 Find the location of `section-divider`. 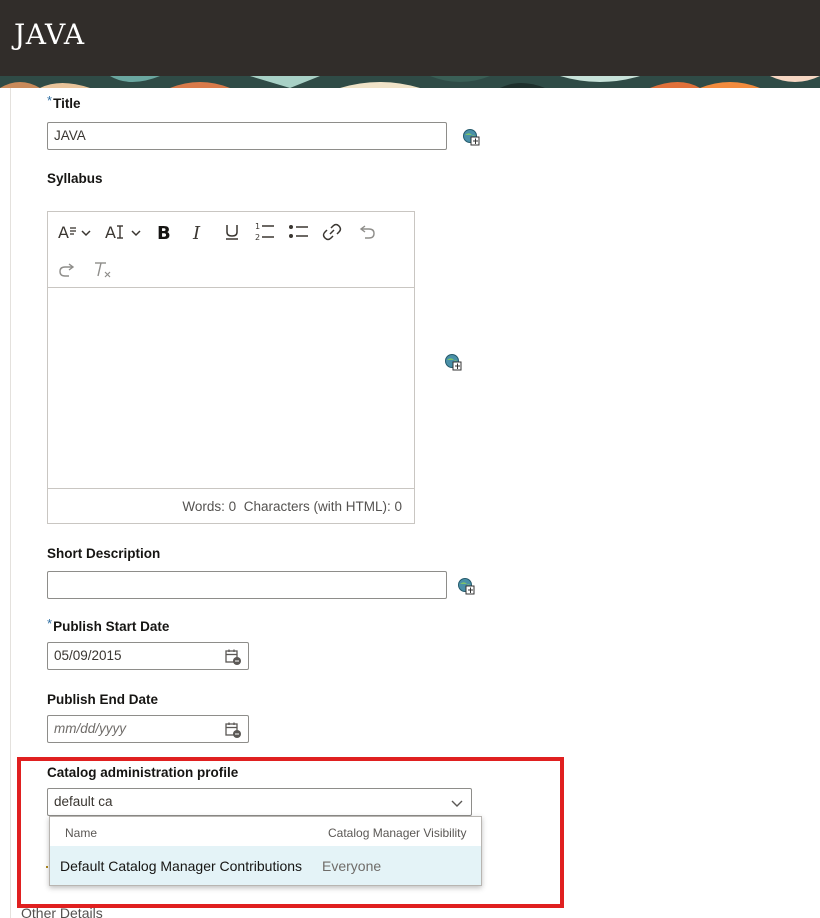

section-divider is located at coordinates (10, 503).